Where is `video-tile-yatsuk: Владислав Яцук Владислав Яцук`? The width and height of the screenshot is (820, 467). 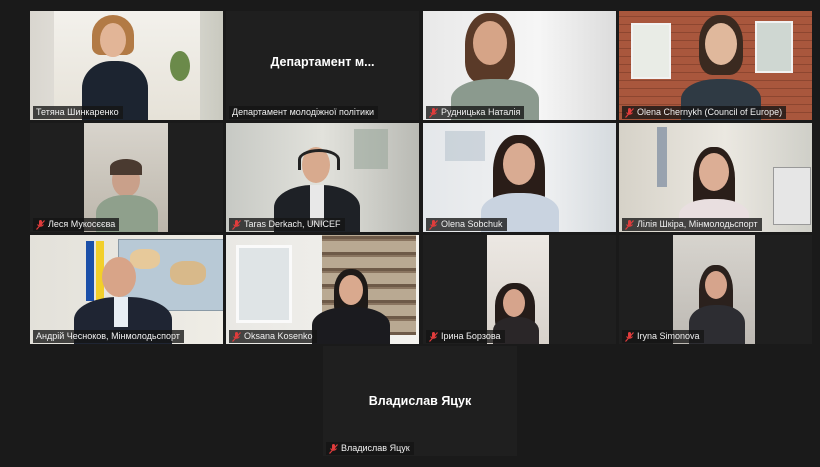 video-tile-yatsuk: Владислав Яцук Владислав Яцук is located at coordinates (420, 401).